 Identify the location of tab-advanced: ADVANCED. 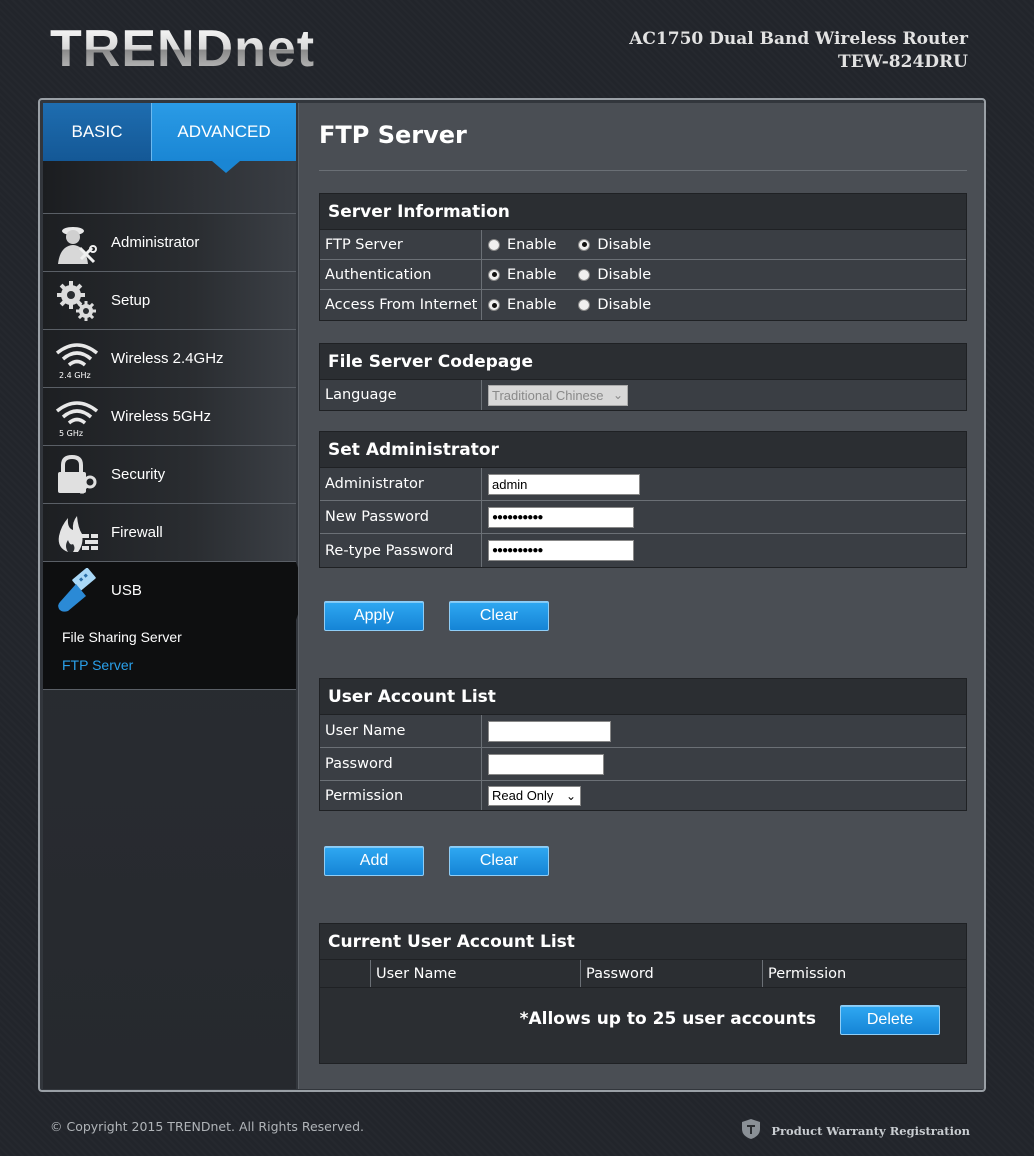
(223, 138).